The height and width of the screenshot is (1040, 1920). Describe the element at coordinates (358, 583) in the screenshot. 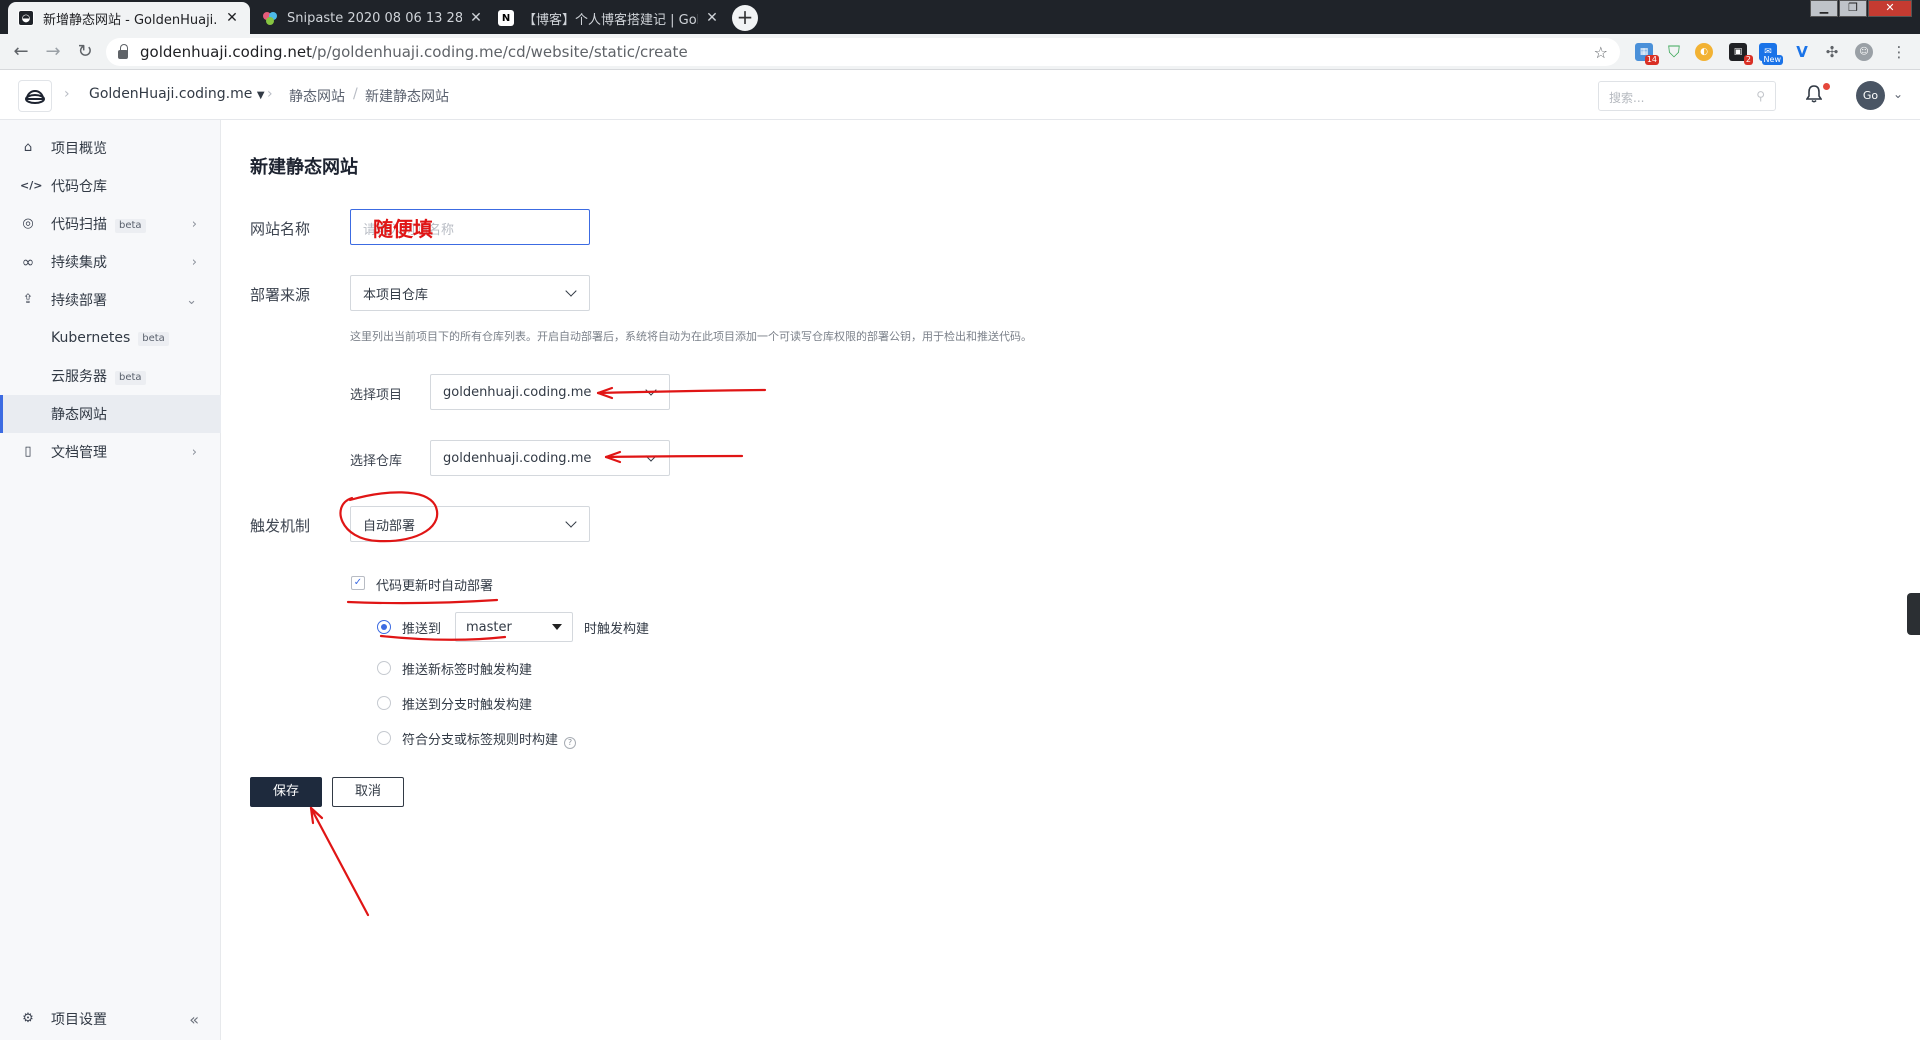

I see `auto-deploy-checkbox: ✓` at that location.